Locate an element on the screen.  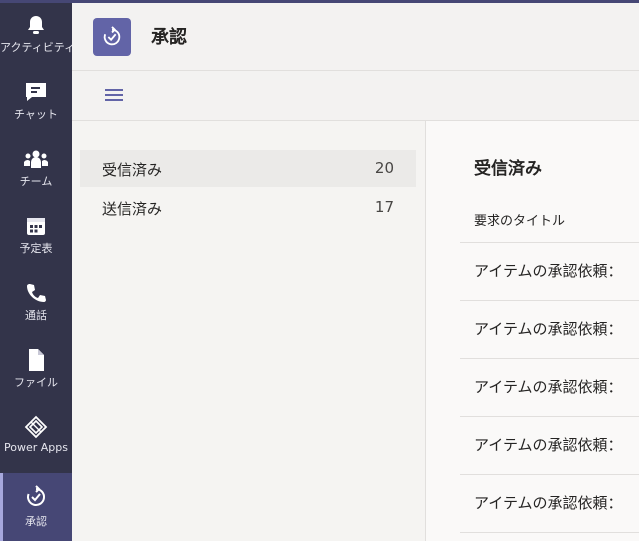
rail-item-chat: チャット is located at coordinates (36, 102).